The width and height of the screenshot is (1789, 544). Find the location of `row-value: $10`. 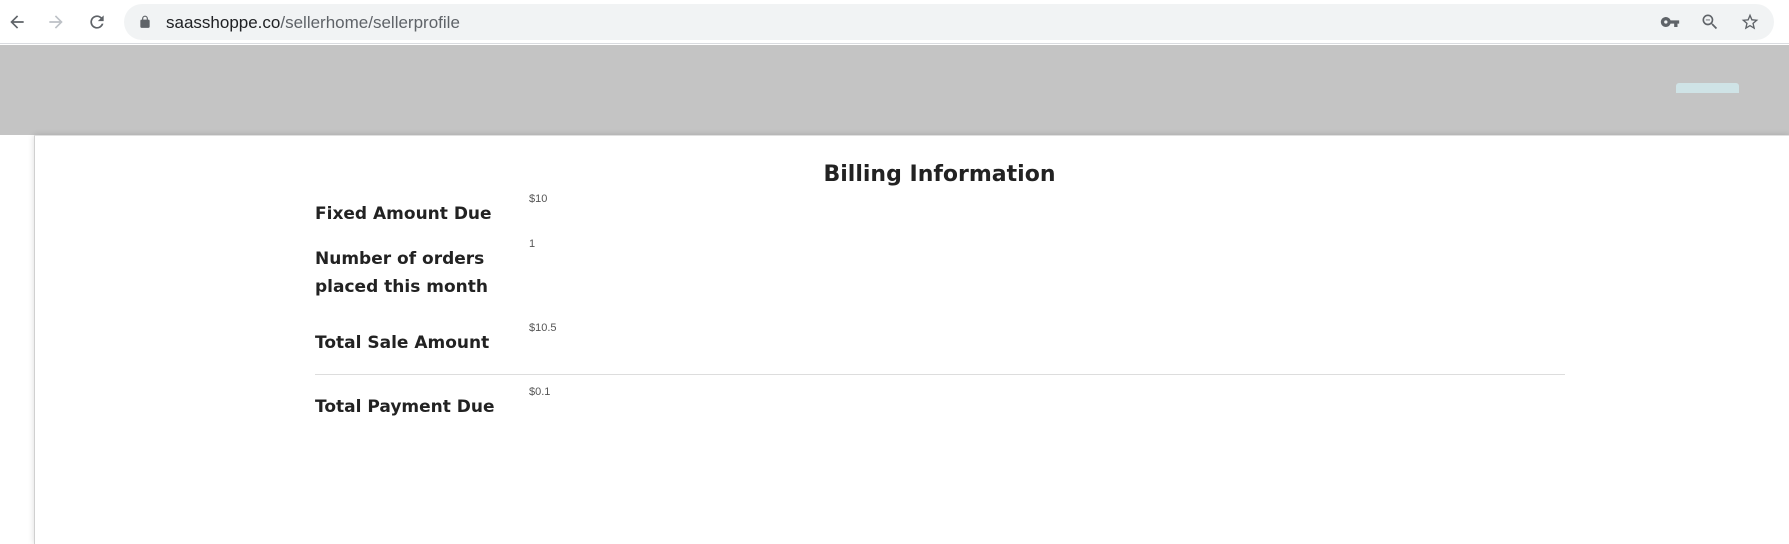

row-value: $10 is located at coordinates (538, 199).